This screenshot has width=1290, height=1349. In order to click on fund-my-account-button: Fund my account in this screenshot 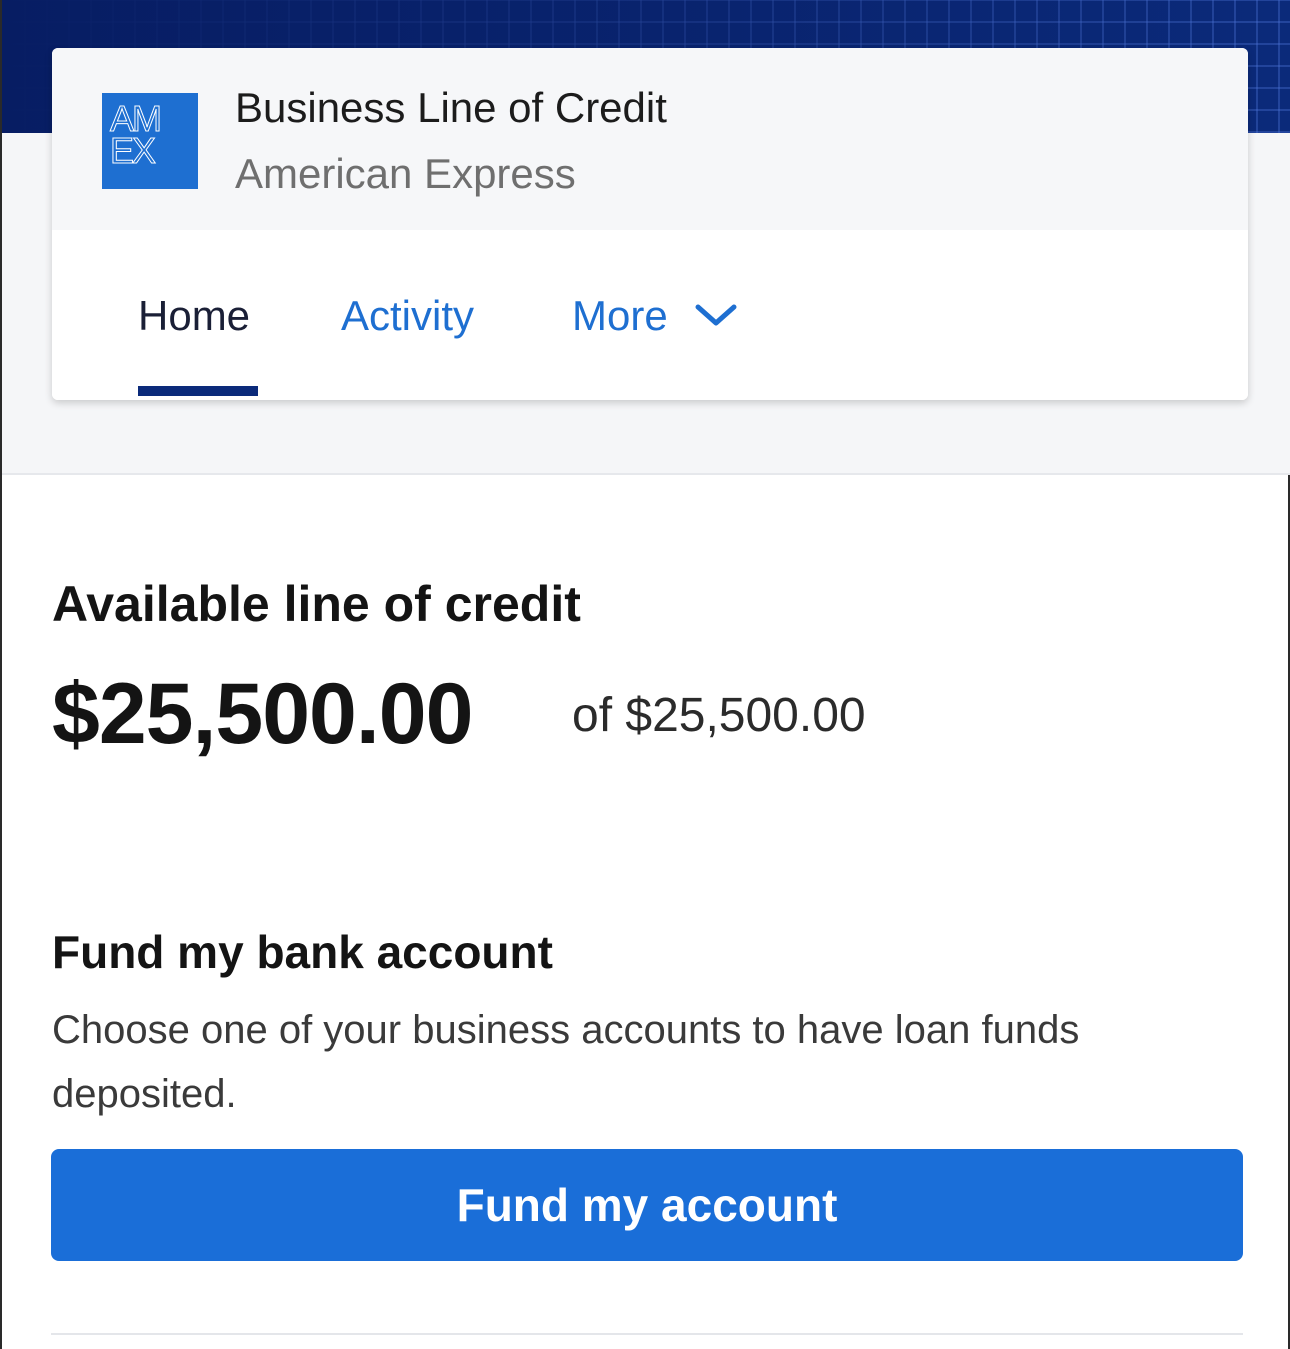, I will do `click(647, 1205)`.